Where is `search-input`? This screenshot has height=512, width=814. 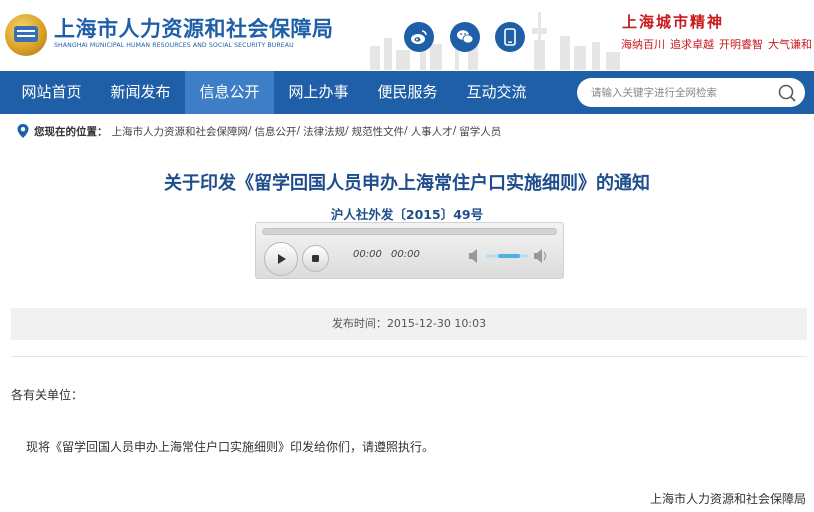
search-input is located at coordinates (681, 92).